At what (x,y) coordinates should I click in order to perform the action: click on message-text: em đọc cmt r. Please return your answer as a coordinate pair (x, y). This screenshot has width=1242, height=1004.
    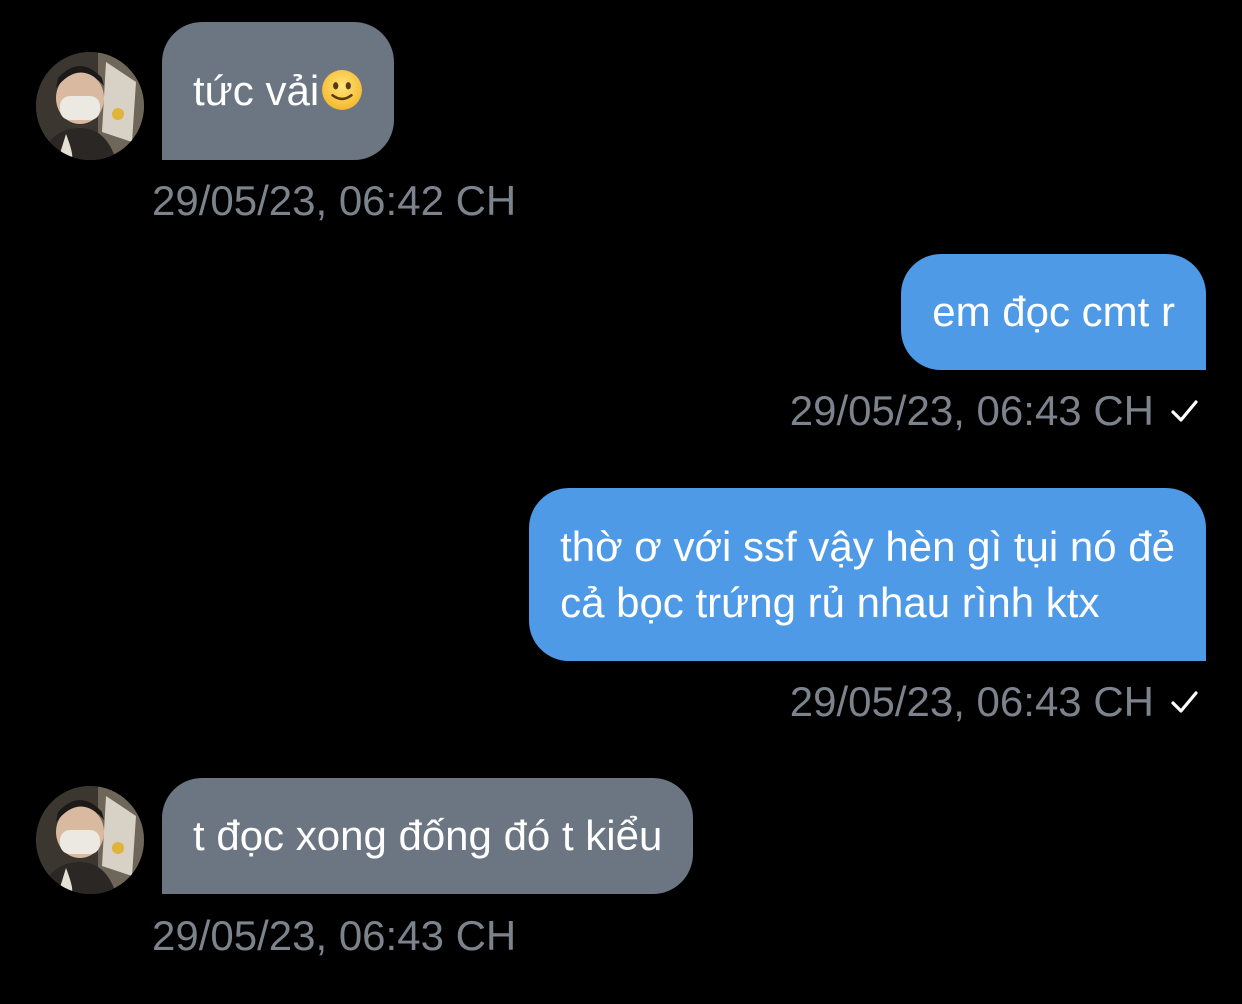
    Looking at the image, I should click on (1053, 311).